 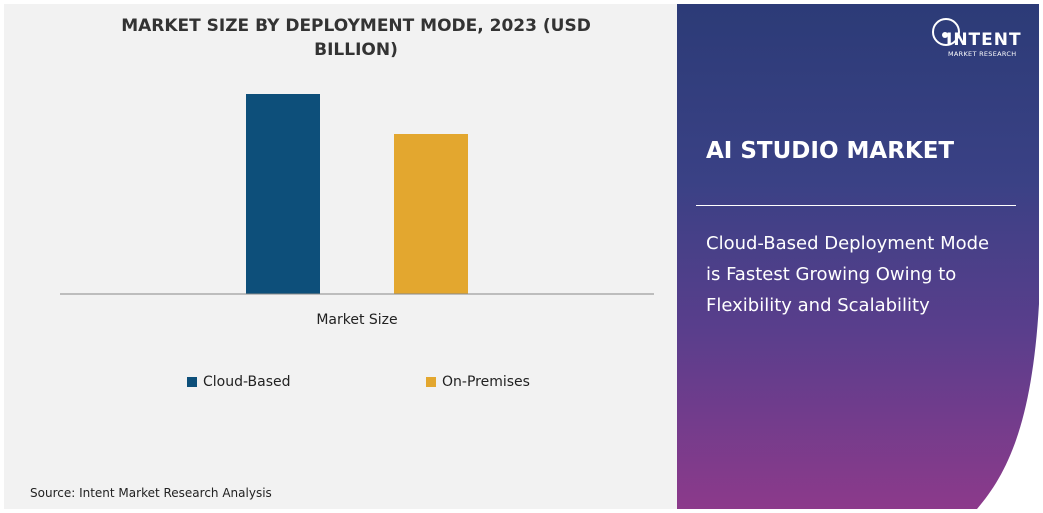 I want to click on legend-item-cloud-based: Cloud-Based, so click(x=239, y=382).